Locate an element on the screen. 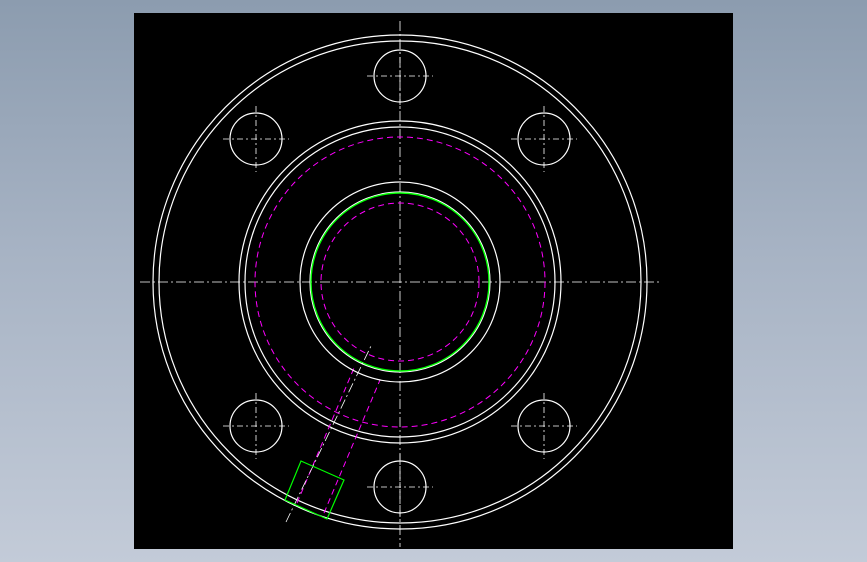 The height and width of the screenshot is (562, 867). port-counterbore is located at coordinates (314, 490).